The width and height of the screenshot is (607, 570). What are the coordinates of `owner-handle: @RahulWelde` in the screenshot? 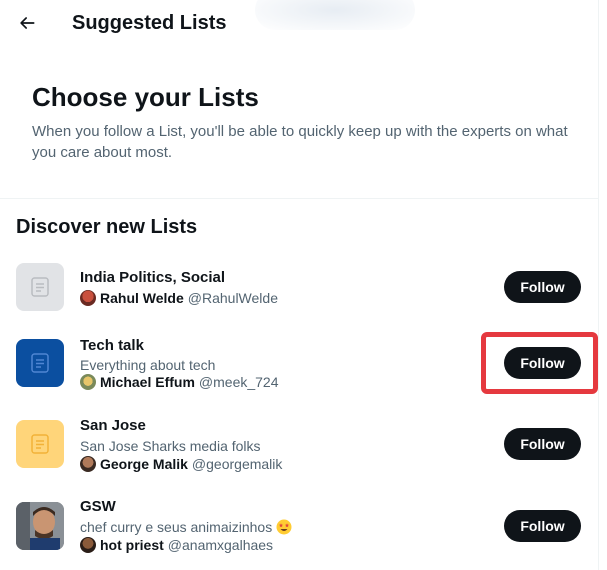 It's located at (232, 298).